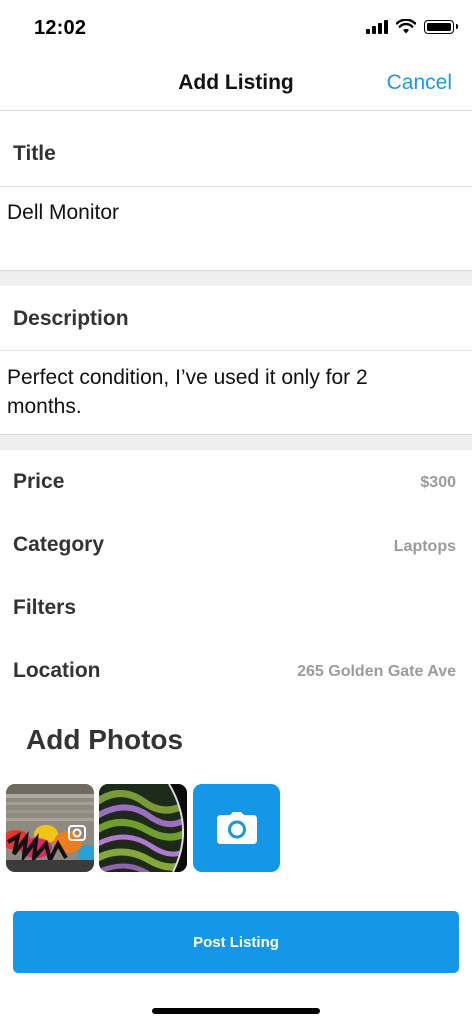  Describe the element at coordinates (406, 26) in the screenshot. I see `wifi-icon` at that location.